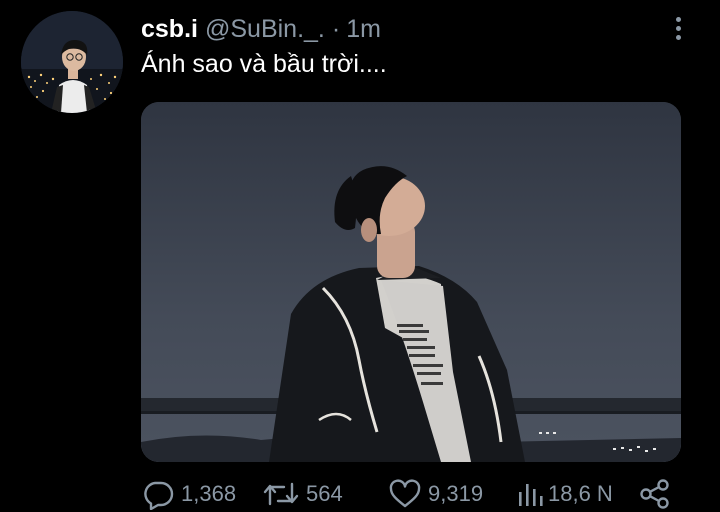 This screenshot has height=512, width=720. What do you see at coordinates (324, 493) in the screenshot?
I see `retweet-count: 564` at bounding box center [324, 493].